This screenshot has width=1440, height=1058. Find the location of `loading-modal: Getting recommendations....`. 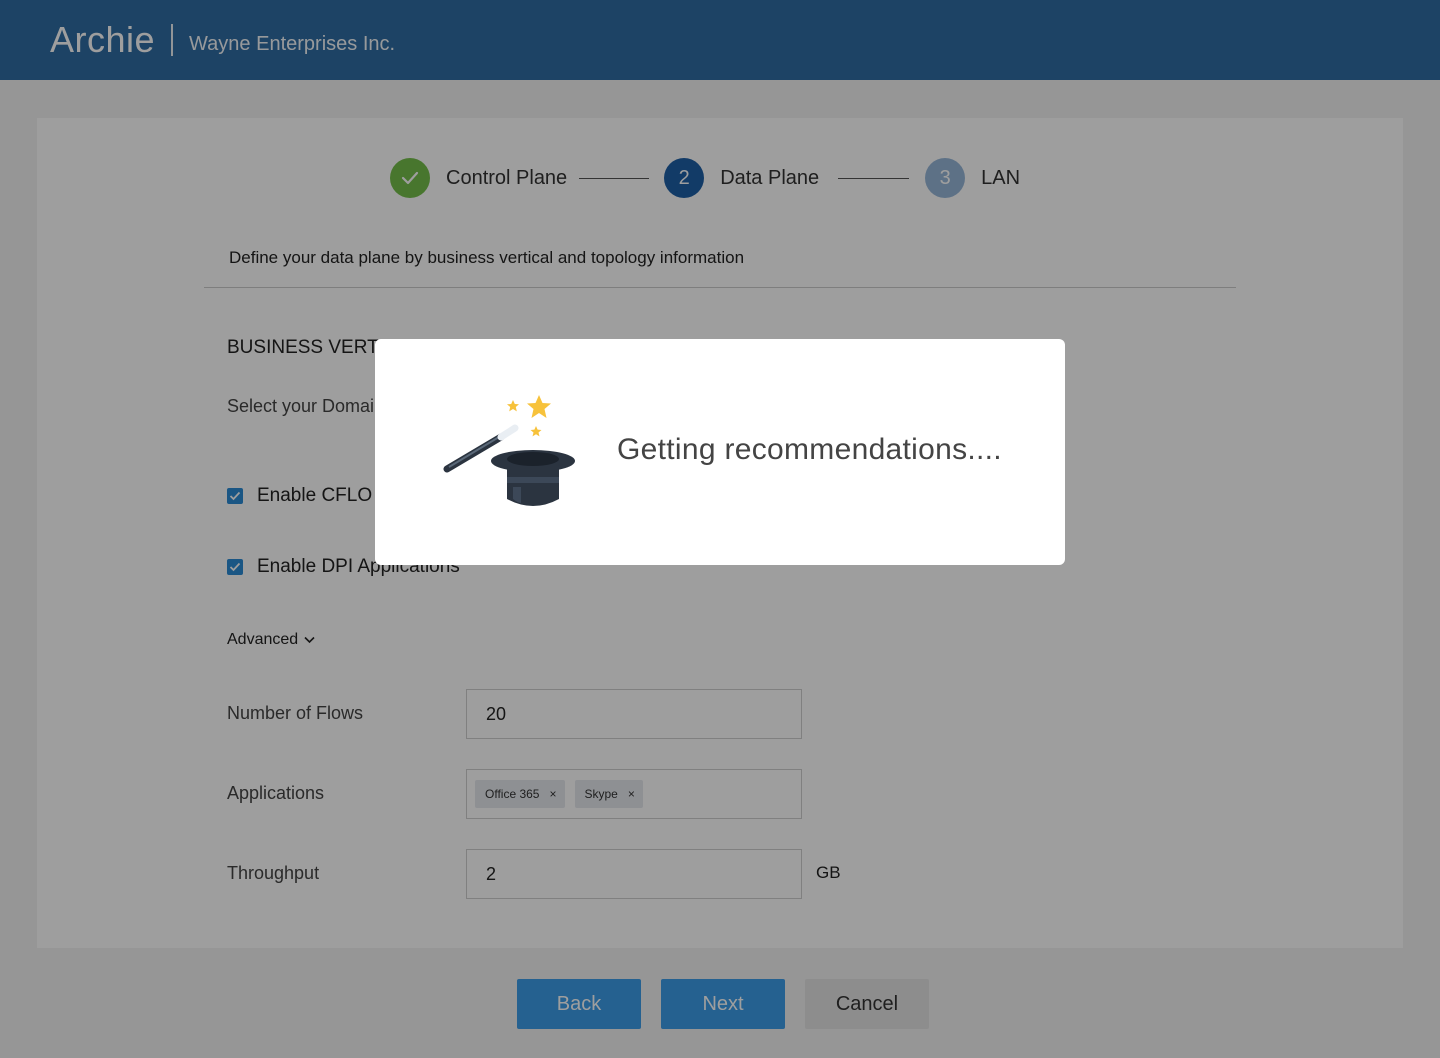

loading-modal: Getting recommendations.... is located at coordinates (720, 452).